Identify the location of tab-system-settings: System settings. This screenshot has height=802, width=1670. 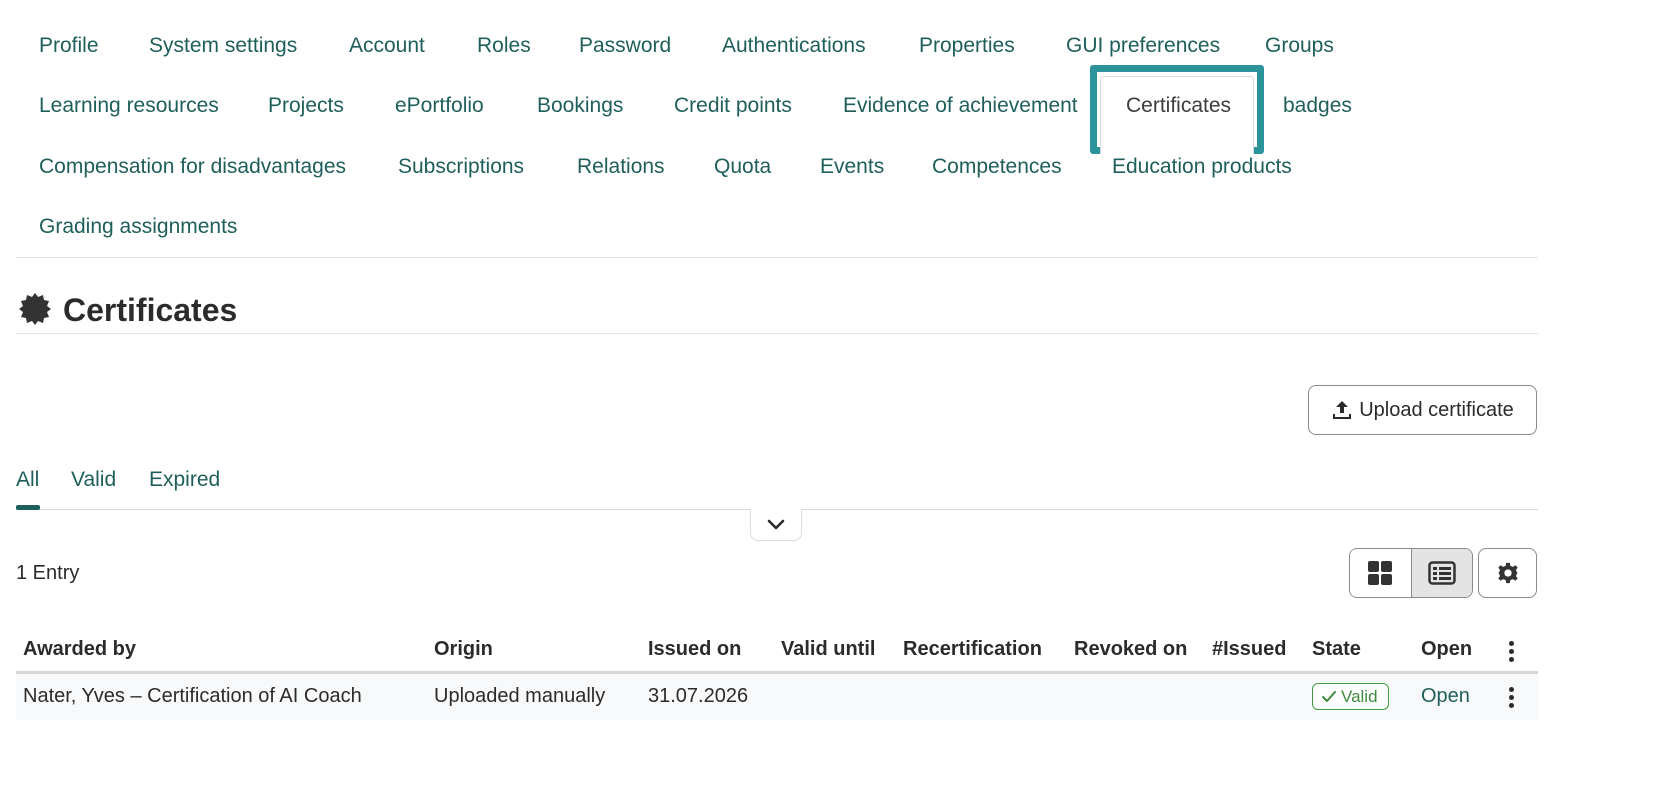
(223, 46).